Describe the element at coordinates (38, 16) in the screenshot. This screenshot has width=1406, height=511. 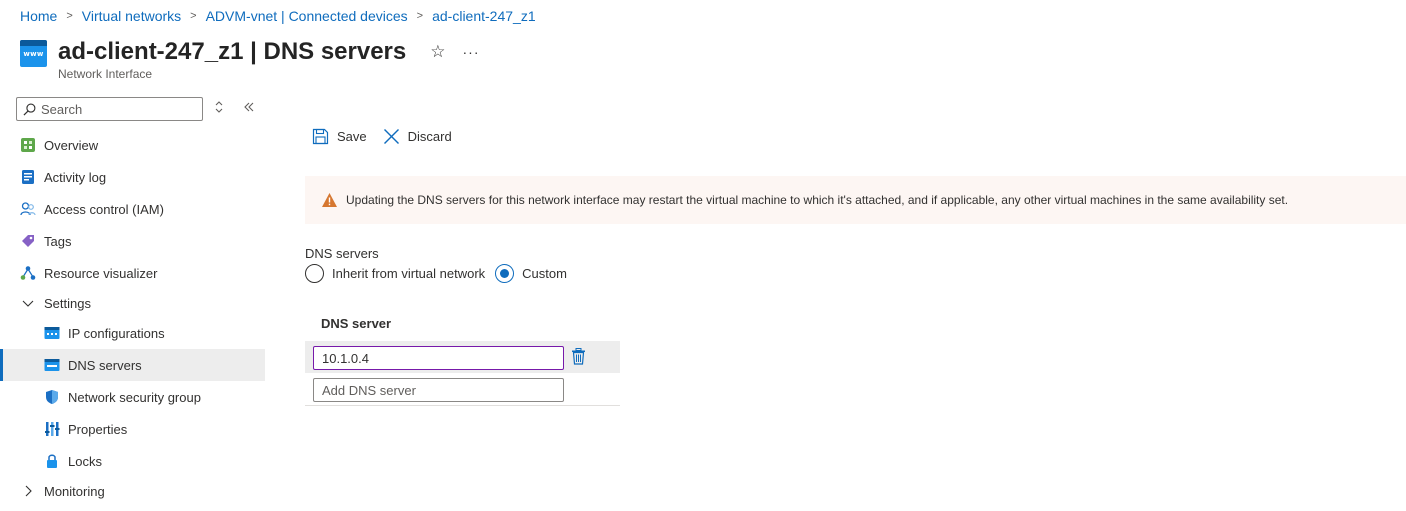
I see `breadcrumb-home: Home` at that location.